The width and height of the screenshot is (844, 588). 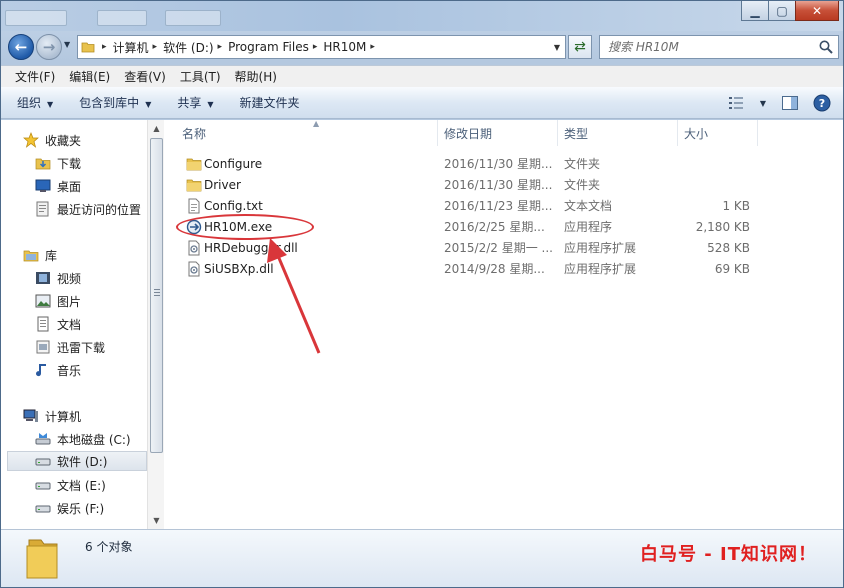 I want to click on include-in-library-button: 包含到库中 ▼, so click(x=115, y=102).